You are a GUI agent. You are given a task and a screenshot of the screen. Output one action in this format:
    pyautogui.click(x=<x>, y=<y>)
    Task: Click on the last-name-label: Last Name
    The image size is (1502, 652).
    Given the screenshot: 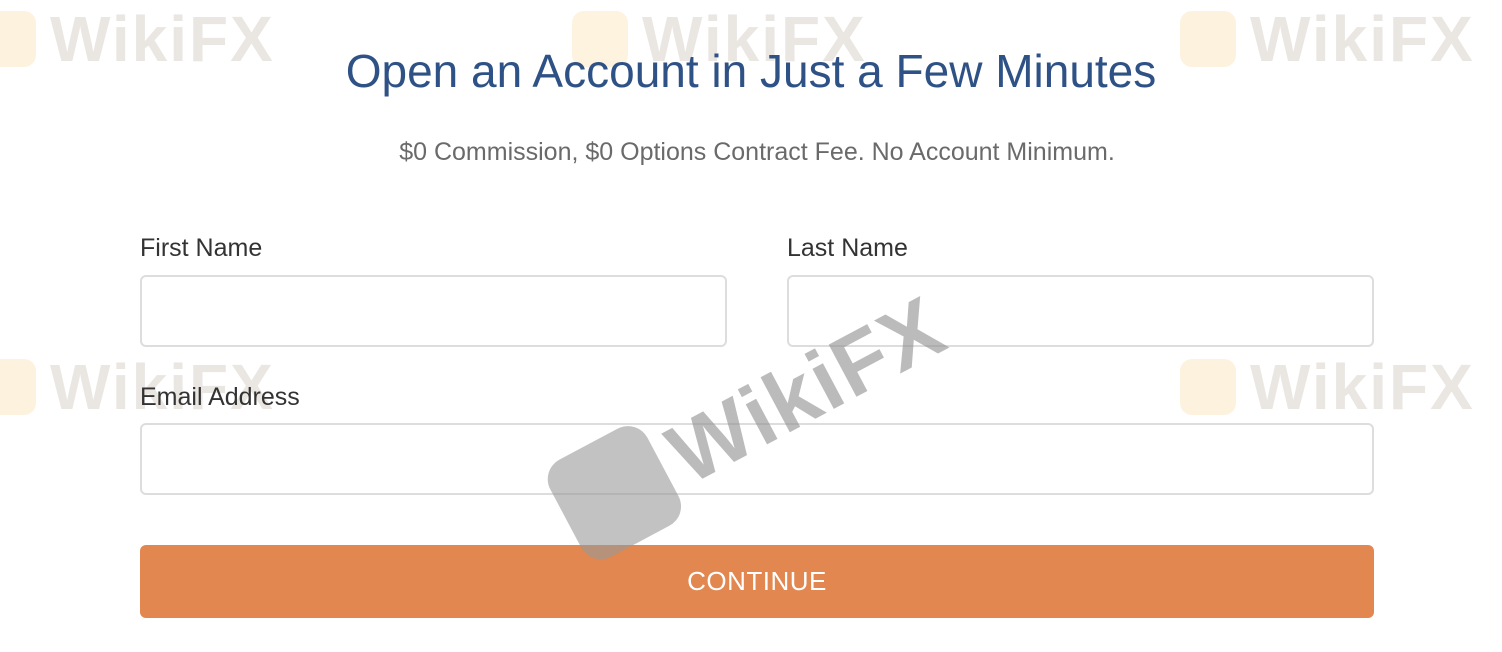 What is the action you would take?
    pyautogui.click(x=847, y=248)
    